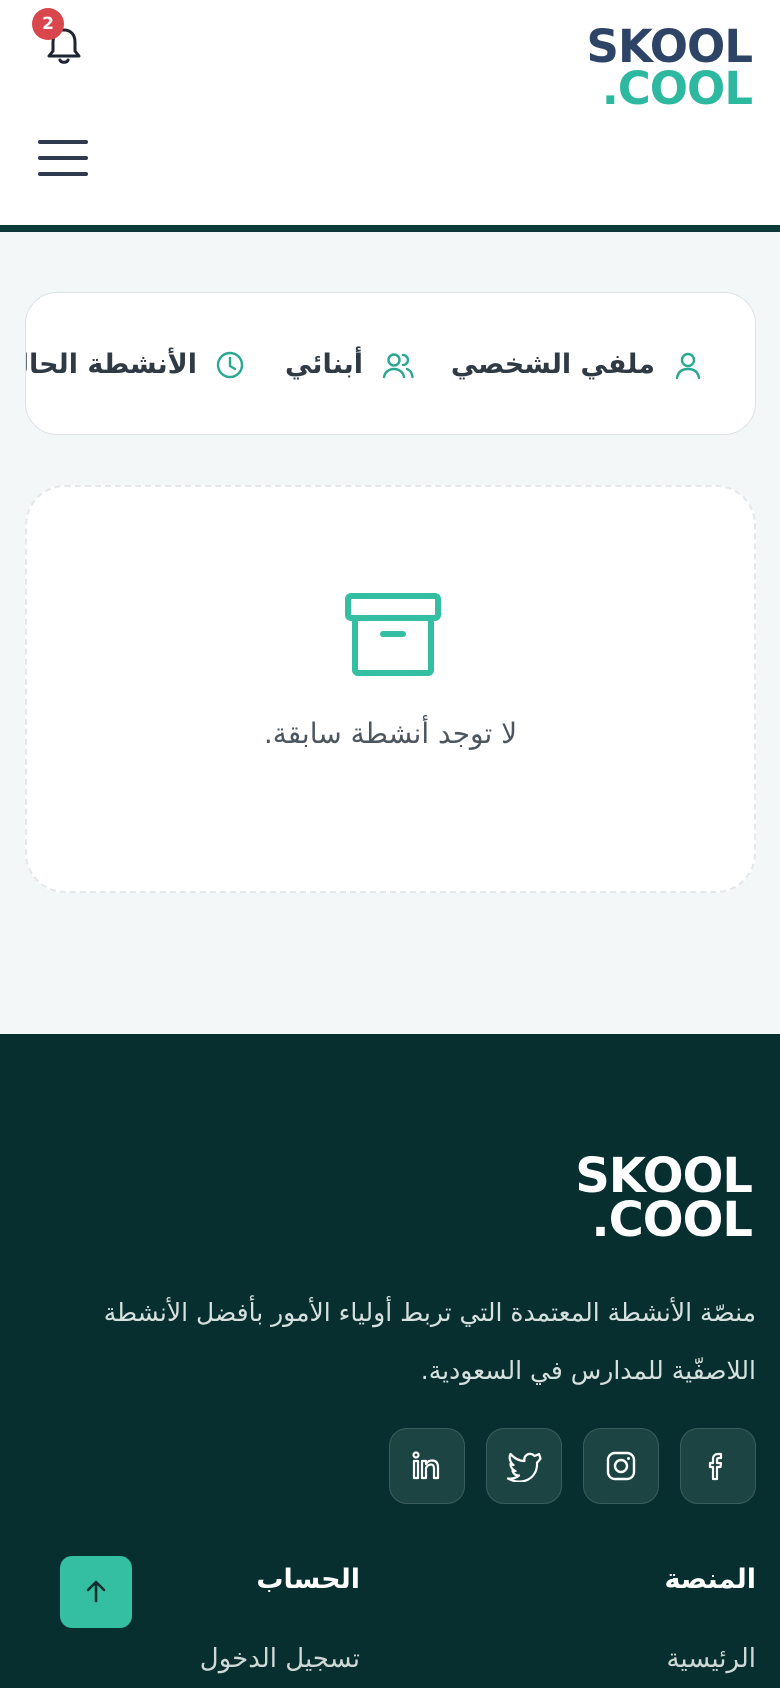 The width and height of the screenshot is (780, 1688). I want to click on linkedin-link, so click(427, 1466).